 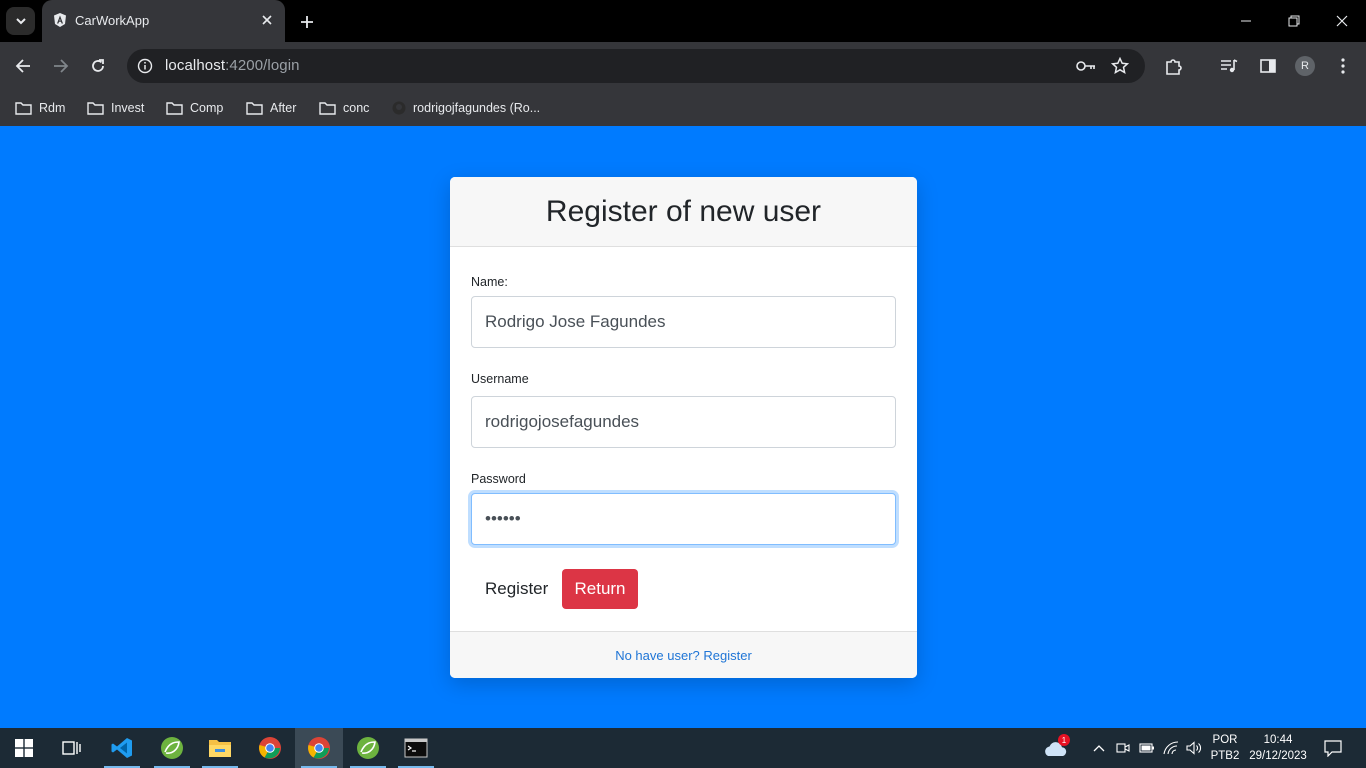 I want to click on windows-start-icon, so click(x=24, y=748).